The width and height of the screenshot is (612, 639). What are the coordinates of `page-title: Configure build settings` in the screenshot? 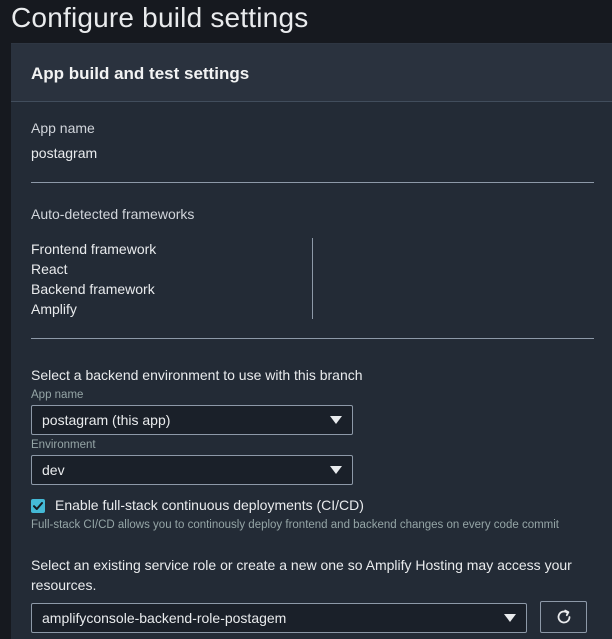 It's located at (160, 17).